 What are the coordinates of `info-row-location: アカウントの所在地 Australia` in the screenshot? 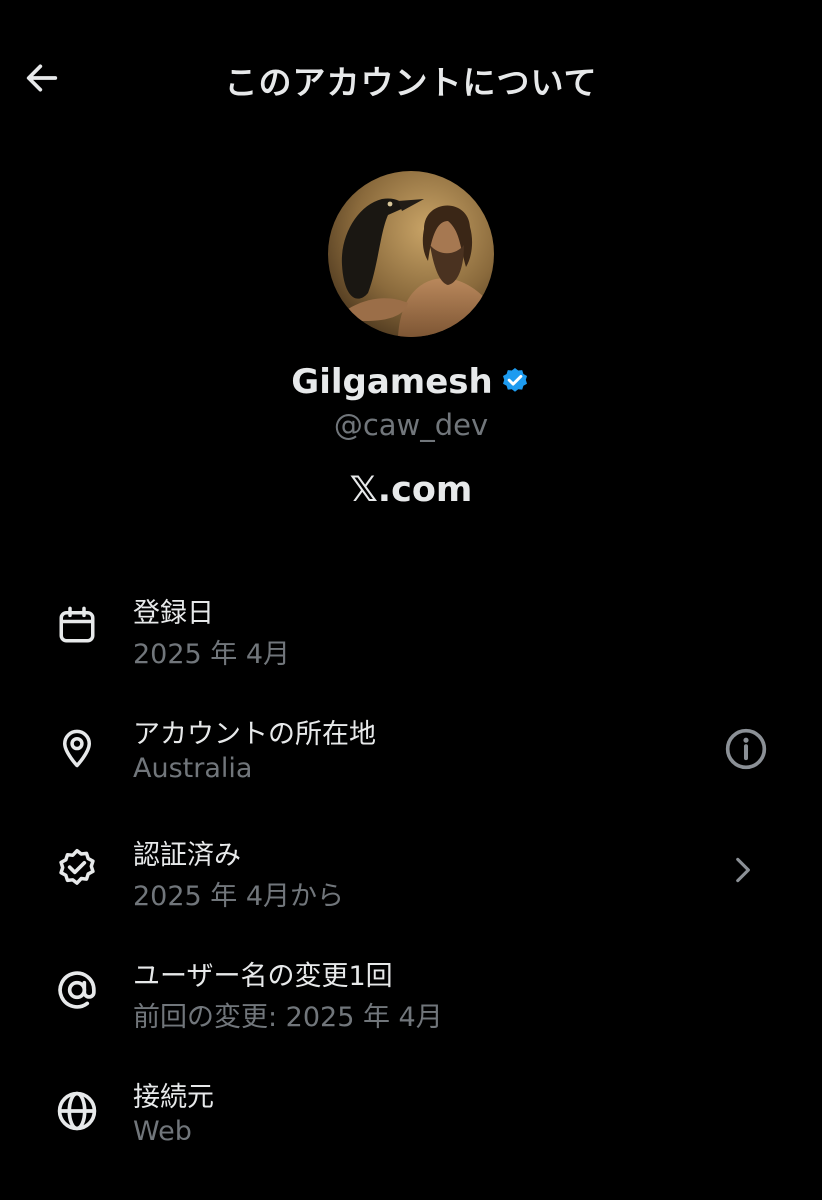 It's located at (411, 757).